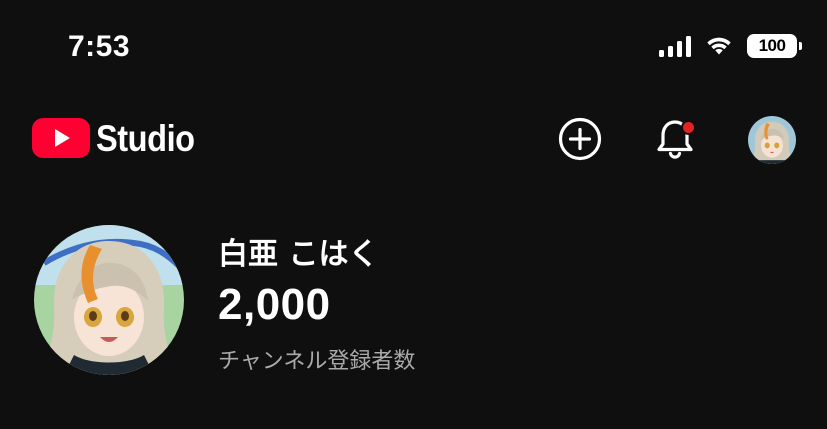  What do you see at coordinates (298, 254) in the screenshot?
I see `channel-name: 白亜 こはく` at bounding box center [298, 254].